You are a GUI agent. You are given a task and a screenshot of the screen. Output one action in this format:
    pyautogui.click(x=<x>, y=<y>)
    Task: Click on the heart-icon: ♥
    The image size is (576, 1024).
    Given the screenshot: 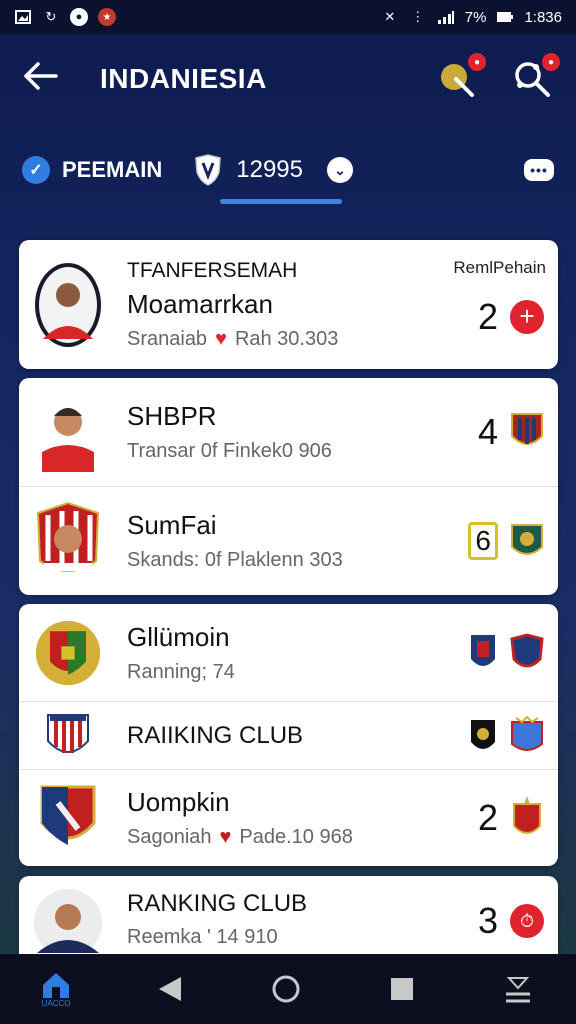 What is the action you would take?
    pyautogui.click(x=221, y=338)
    